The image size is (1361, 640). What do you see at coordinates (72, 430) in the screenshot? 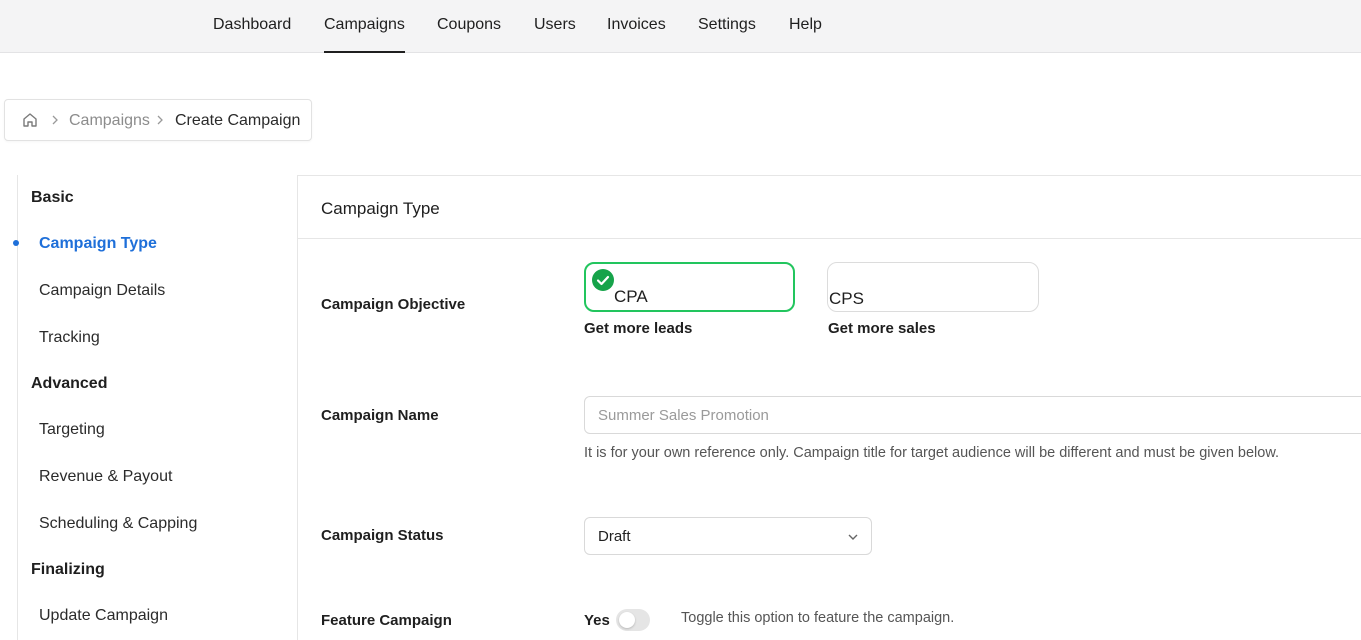
I see `sidebar-item-targeting: Targeting` at bounding box center [72, 430].